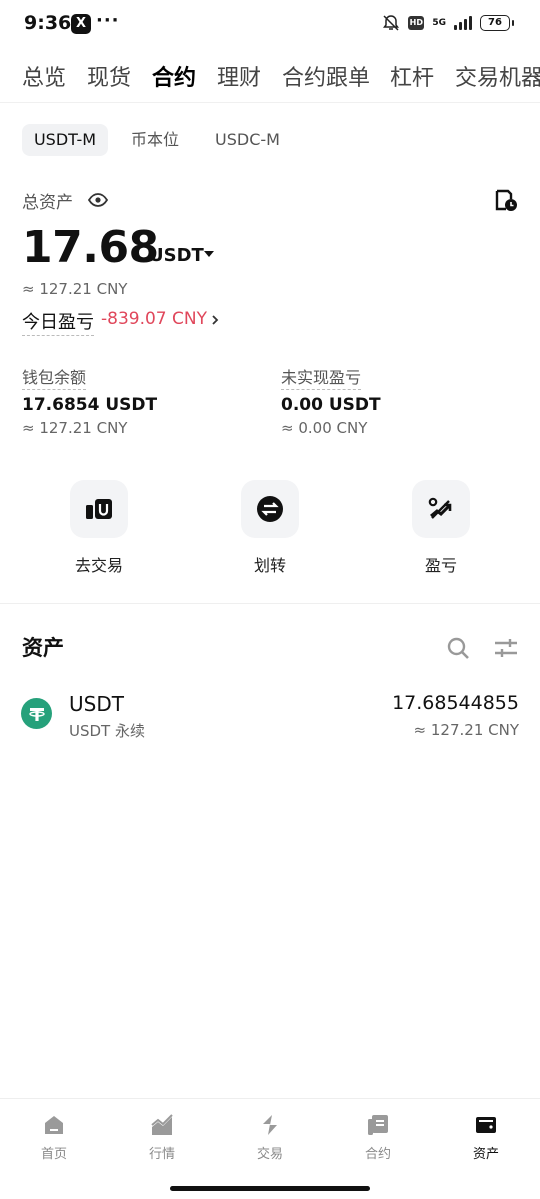  I want to click on nav-futures: 合约, so click(378, 1137).